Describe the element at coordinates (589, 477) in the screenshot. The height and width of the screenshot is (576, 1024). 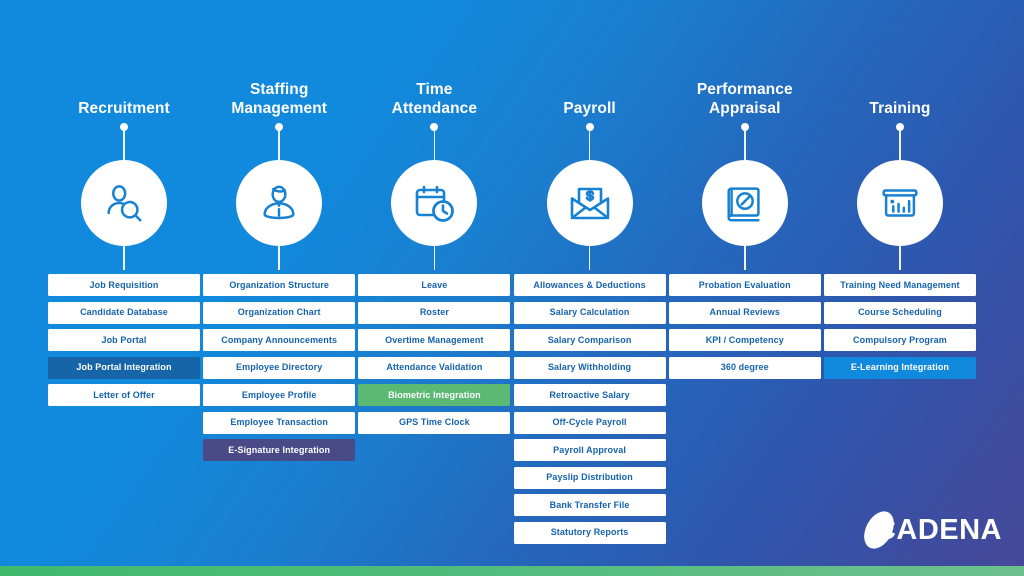
I see `feature-item: Payslip Distribution` at that location.